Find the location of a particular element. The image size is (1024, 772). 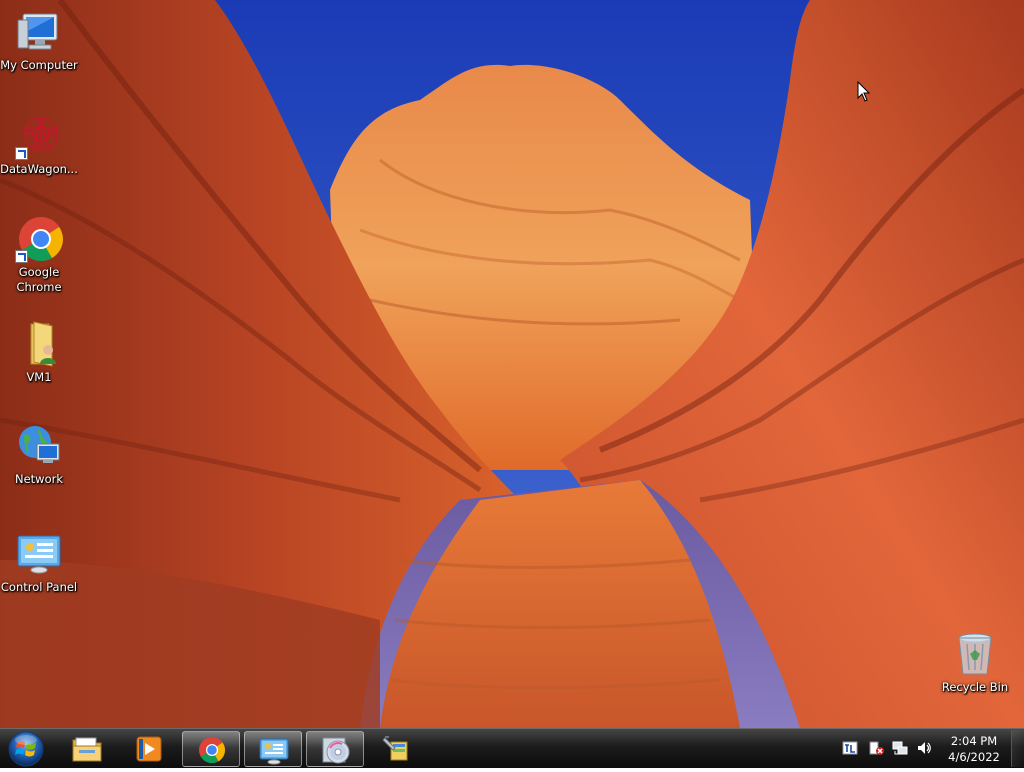

disc-burner-icon is located at coordinates (336, 750).